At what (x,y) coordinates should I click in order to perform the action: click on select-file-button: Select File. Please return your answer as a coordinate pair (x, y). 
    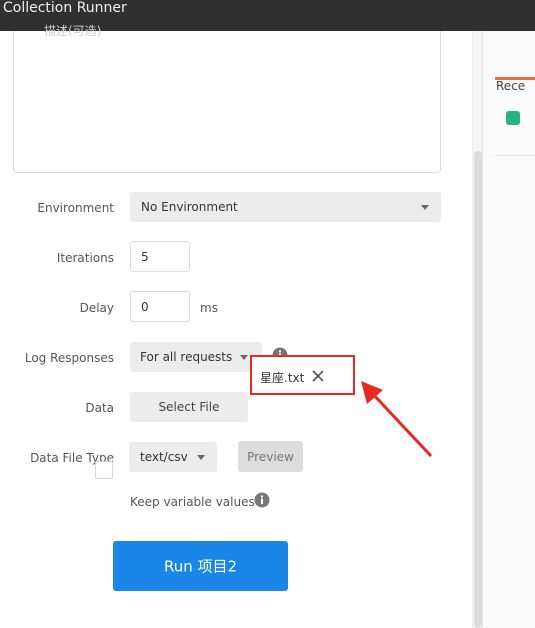
    Looking at the image, I should click on (189, 407).